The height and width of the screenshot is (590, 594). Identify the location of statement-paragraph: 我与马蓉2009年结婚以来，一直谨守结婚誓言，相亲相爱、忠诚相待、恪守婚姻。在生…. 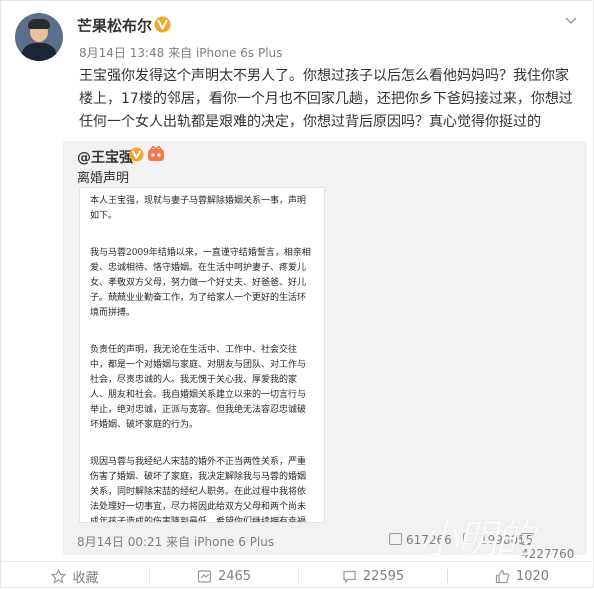
(200, 283).